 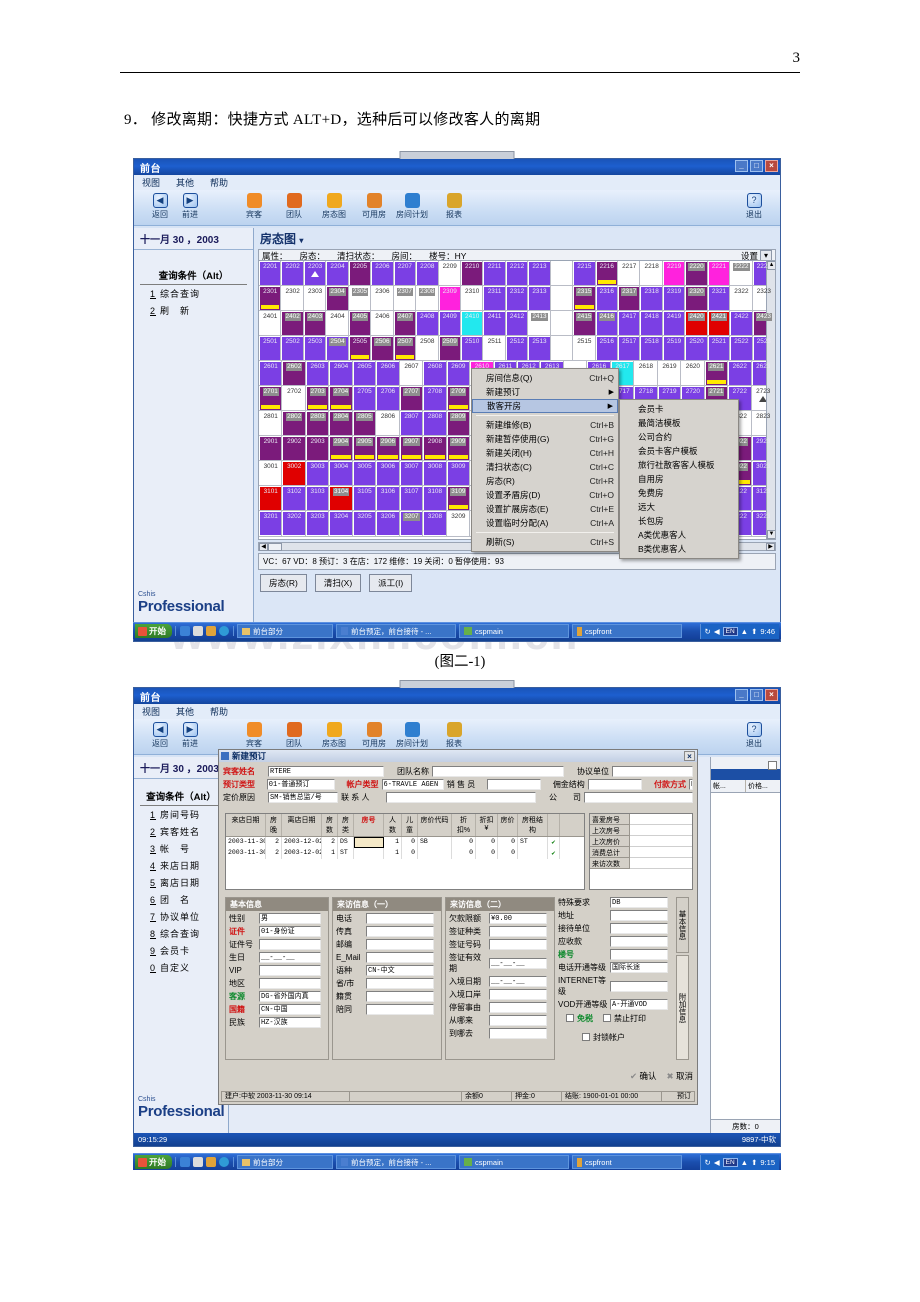 I want to click on field-row: 地区, so click(x=277, y=983).